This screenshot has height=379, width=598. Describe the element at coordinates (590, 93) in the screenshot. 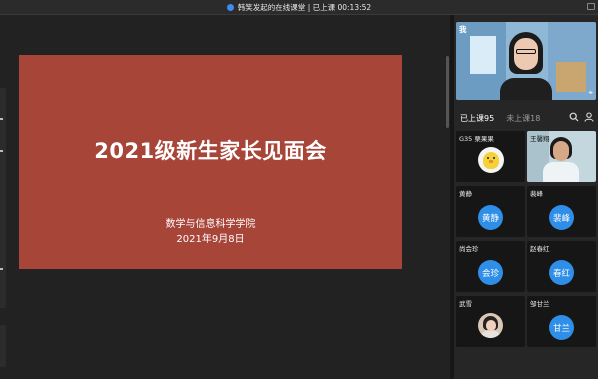

I see `pin-icon: ⌖` at that location.